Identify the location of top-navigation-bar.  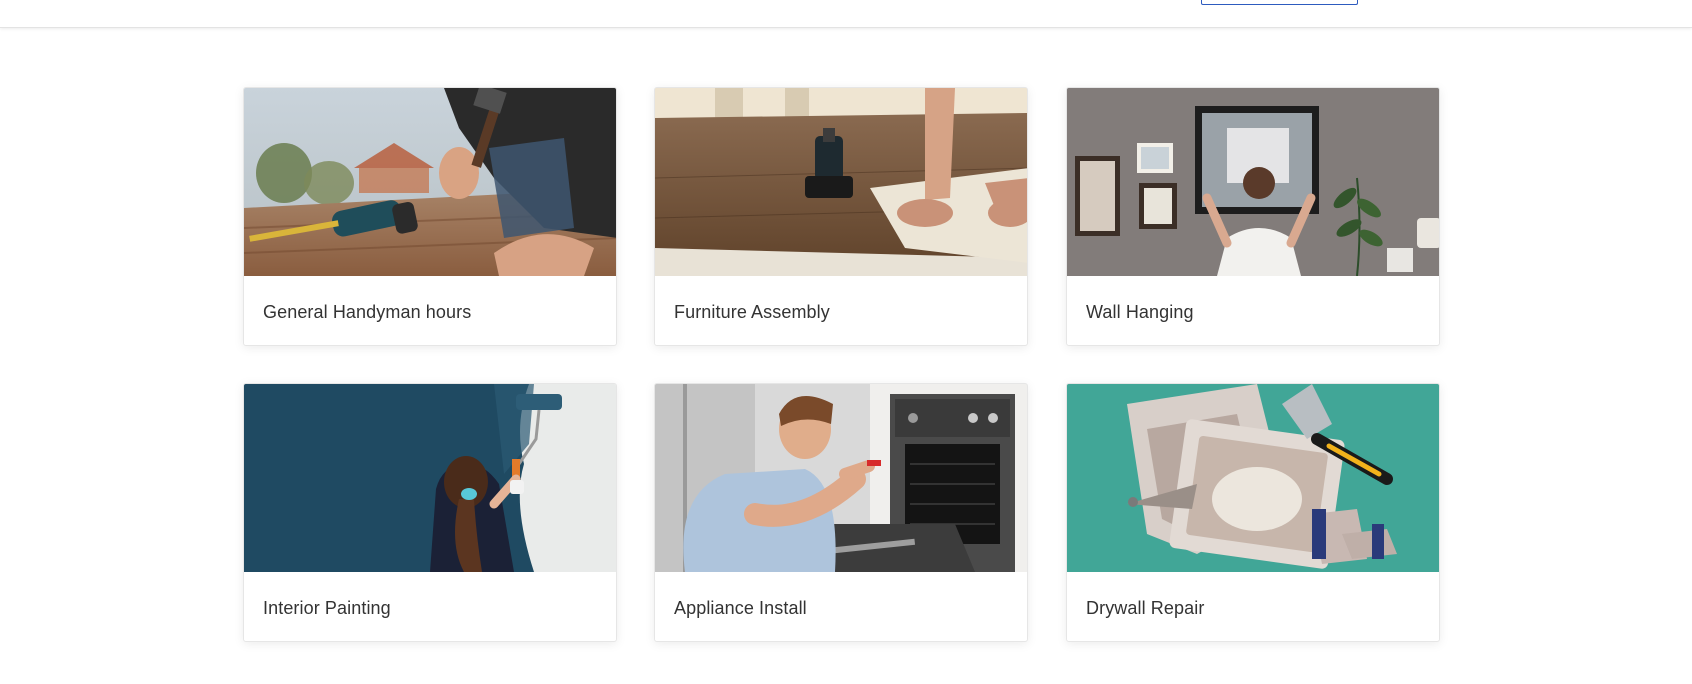
(846, 14).